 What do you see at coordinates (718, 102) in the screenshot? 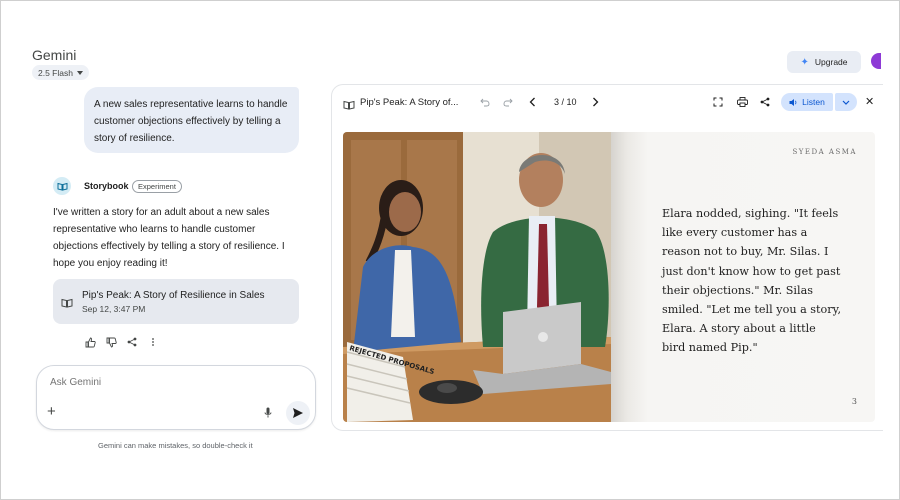
I see `fullscreen-icon` at bounding box center [718, 102].